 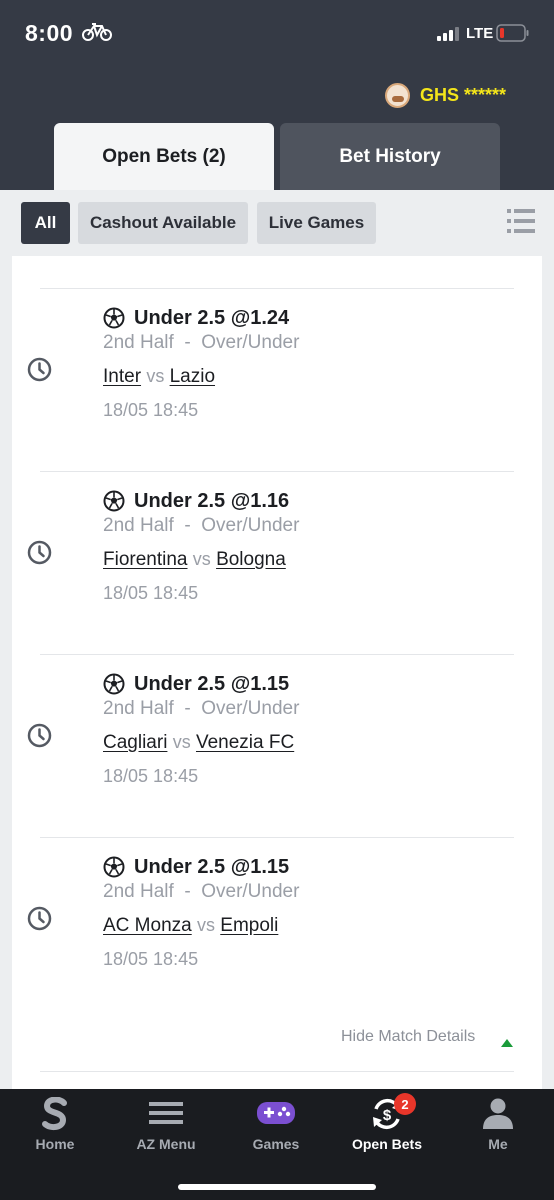 I want to click on filter-live-games-button: Live Games, so click(x=316, y=223).